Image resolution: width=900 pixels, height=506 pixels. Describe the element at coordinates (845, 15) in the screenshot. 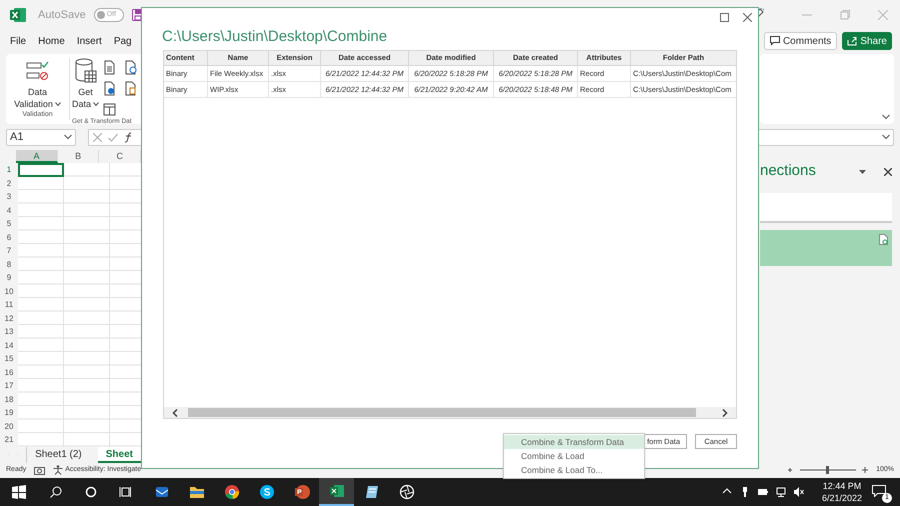

I see `restore-icon` at that location.